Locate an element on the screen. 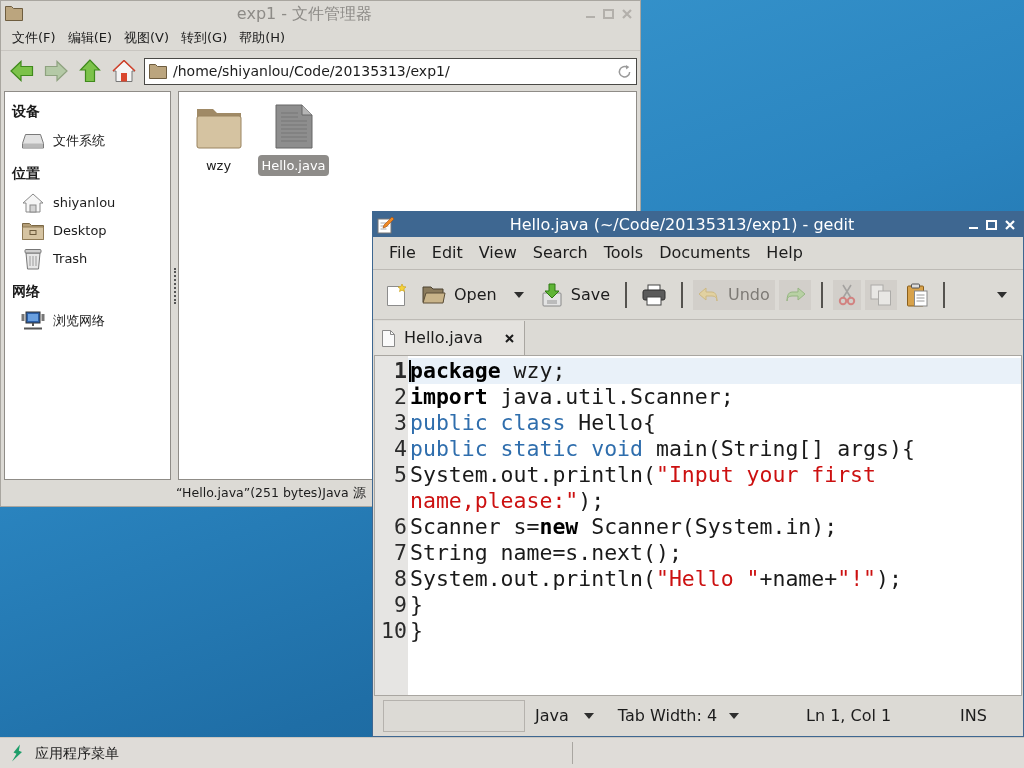 This screenshot has height=768, width=1024. sidebar-item: shiyanlou is located at coordinates (91, 203).